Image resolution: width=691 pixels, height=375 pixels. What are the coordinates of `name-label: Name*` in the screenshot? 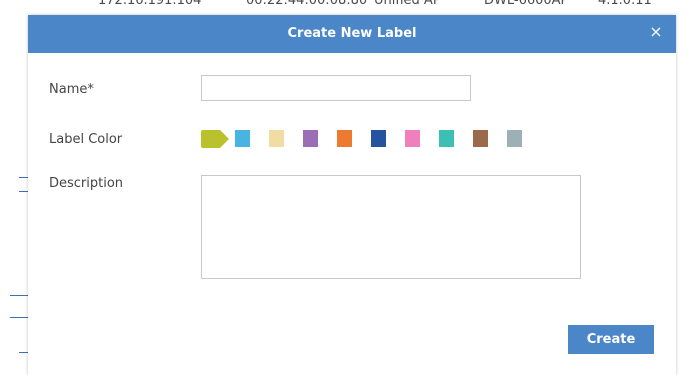 It's located at (71, 89).